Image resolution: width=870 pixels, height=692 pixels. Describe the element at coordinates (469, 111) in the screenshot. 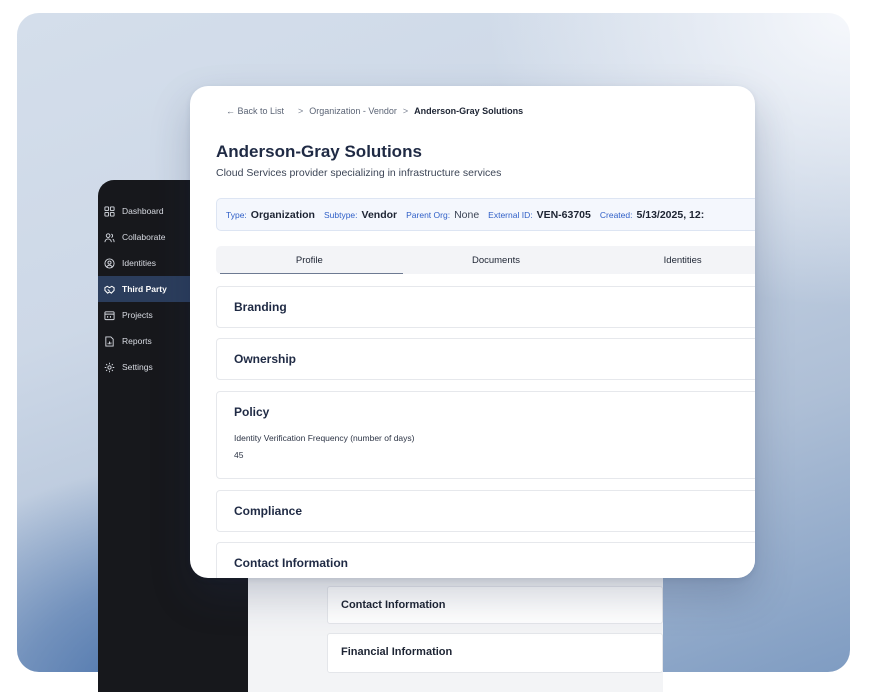

I see `breadcrumb-current: Anderson-Gray Solutions` at that location.